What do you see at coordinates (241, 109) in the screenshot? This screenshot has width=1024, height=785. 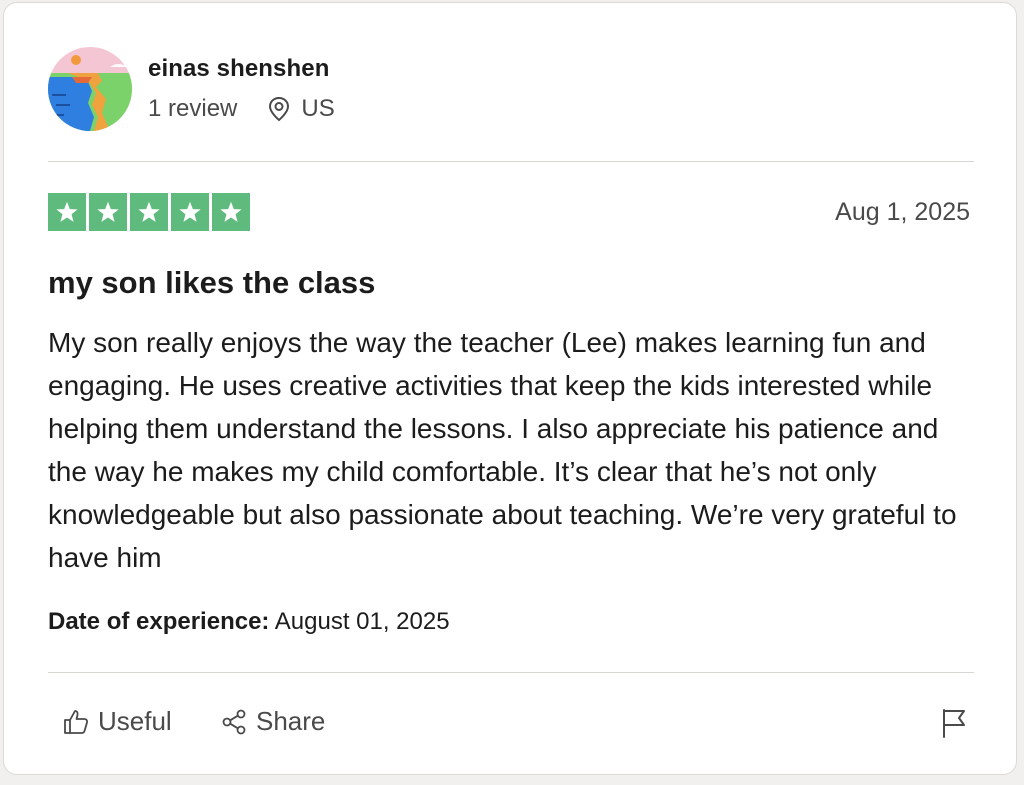 I see `reviewer-meta: 1 review US` at bounding box center [241, 109].